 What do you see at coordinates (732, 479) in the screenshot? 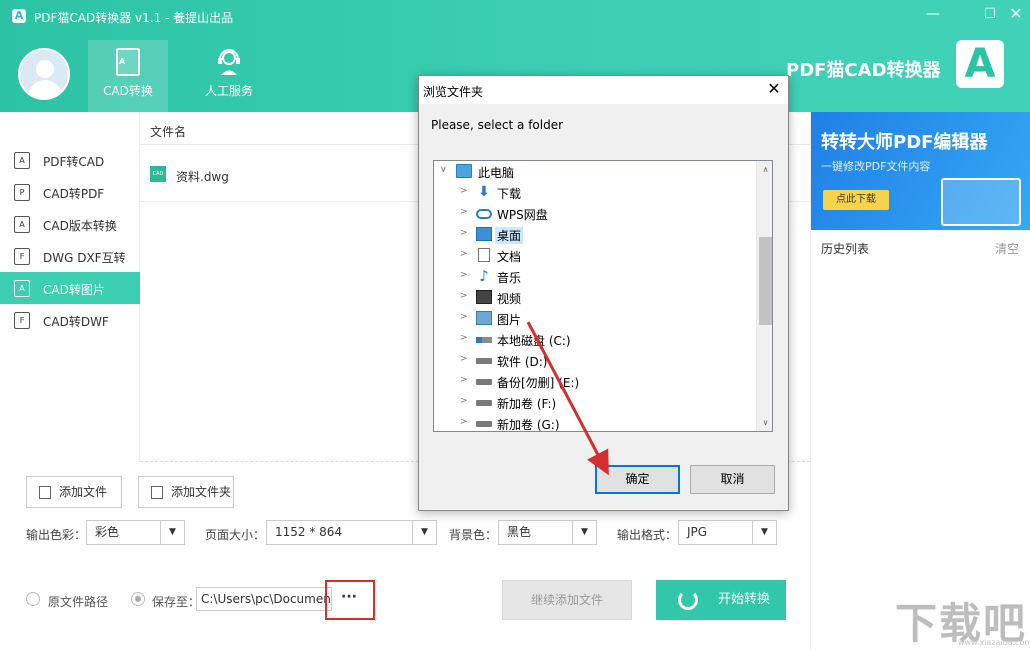
I see `cancel-button: 取消` at bounding box center [732, 479].